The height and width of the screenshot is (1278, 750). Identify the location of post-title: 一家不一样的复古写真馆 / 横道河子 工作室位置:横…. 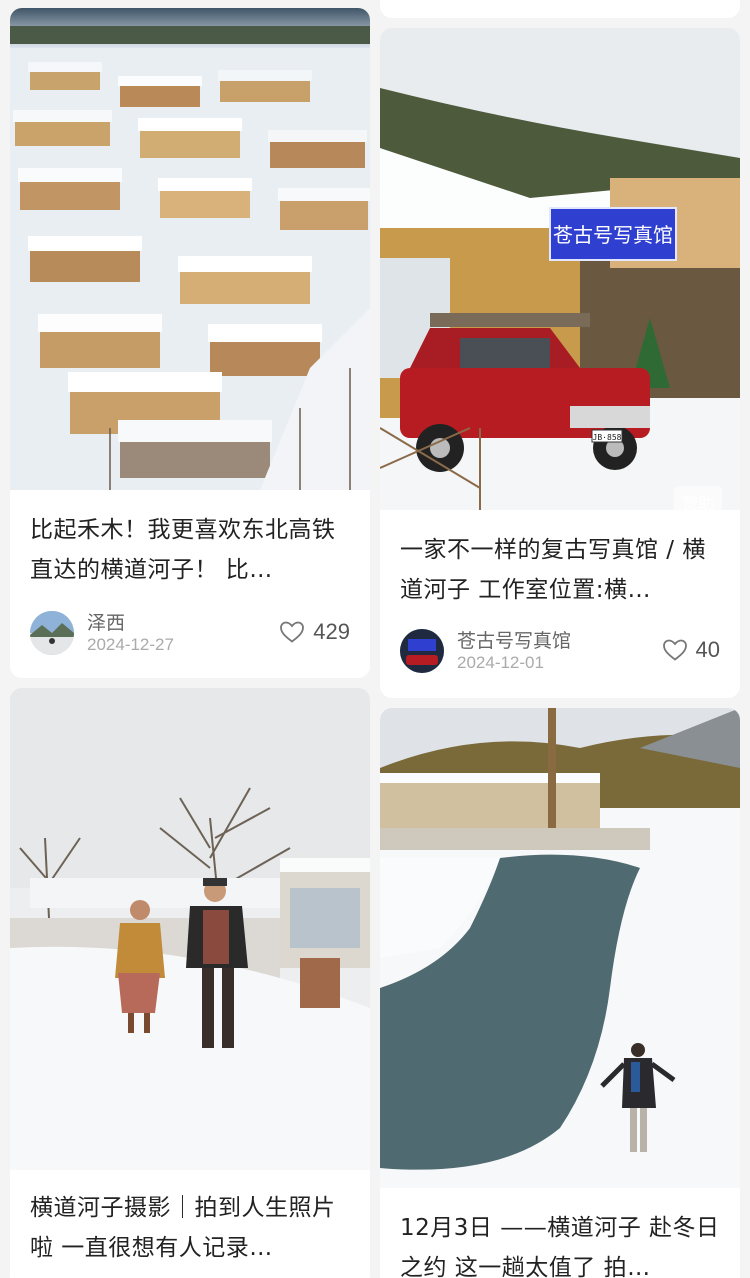
(563, 570).